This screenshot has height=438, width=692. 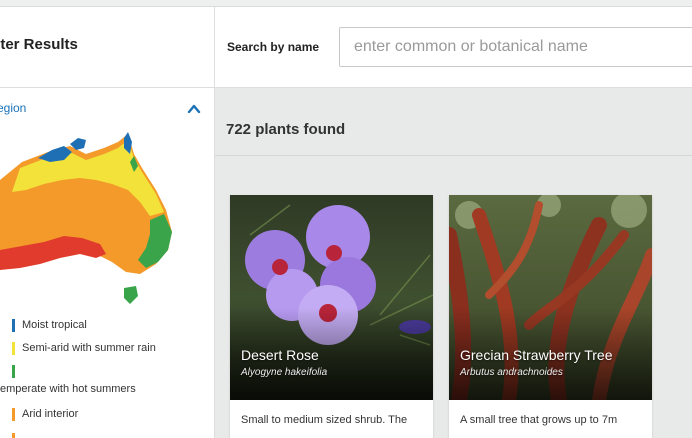 What do you see at coordinates (131, 295) in the screenshot?
I see `map-region-tasmania` at bounding box center [131, 295].